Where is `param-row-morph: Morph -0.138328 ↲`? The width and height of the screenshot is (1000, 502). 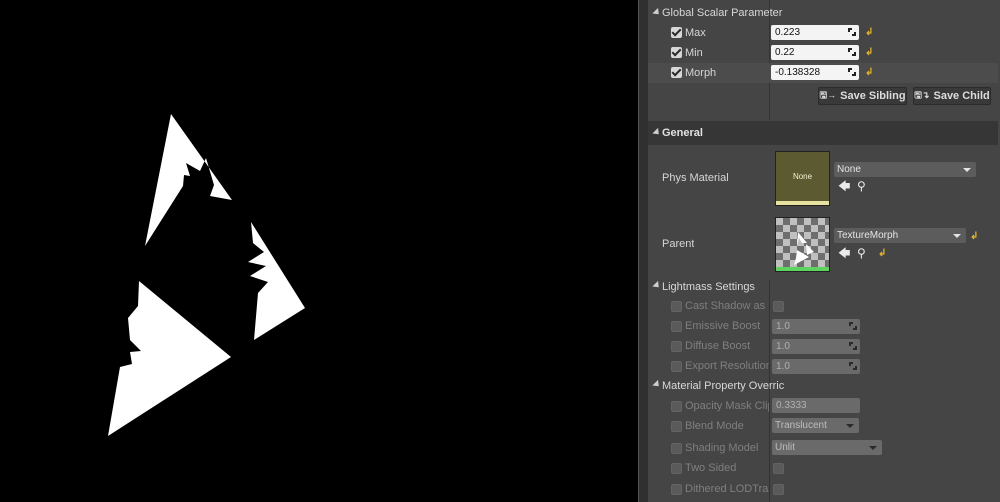
param-row-morph: Morph -0.138328 ↲ is located at coordinates (823, 73).